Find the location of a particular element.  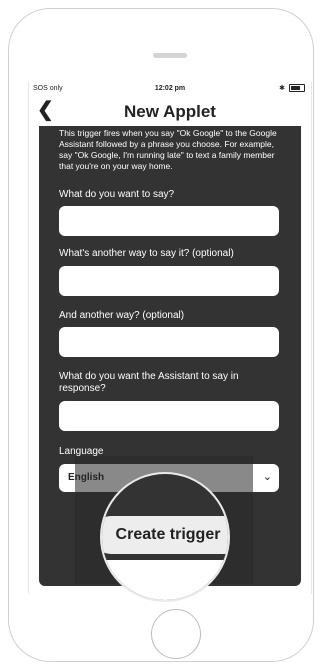

say-phrase-input is located at coordinates (169, 221).